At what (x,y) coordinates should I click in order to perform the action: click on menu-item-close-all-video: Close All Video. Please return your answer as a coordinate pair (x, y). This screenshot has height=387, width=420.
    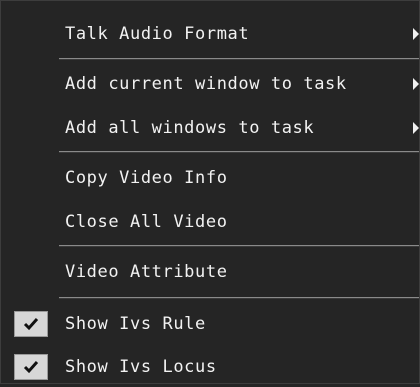
    Looking at the image, I should click on (210, 222).